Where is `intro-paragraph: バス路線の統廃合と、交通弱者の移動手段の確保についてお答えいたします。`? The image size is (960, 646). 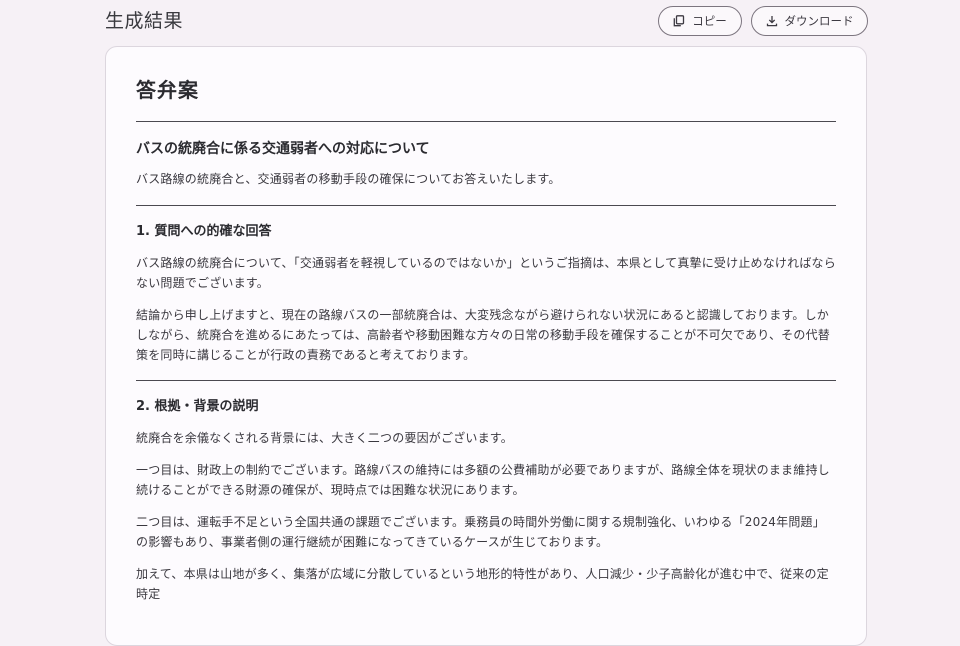
intro-paragraph: バス路線の統廃合と、交通弱者の移動手段の確保についてお答えいたします。 is located at coordinates (348, 179).